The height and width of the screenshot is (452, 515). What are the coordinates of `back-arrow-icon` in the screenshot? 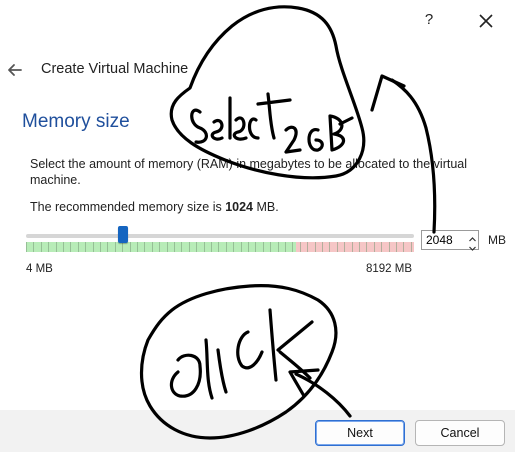 It's located at (15, 70).